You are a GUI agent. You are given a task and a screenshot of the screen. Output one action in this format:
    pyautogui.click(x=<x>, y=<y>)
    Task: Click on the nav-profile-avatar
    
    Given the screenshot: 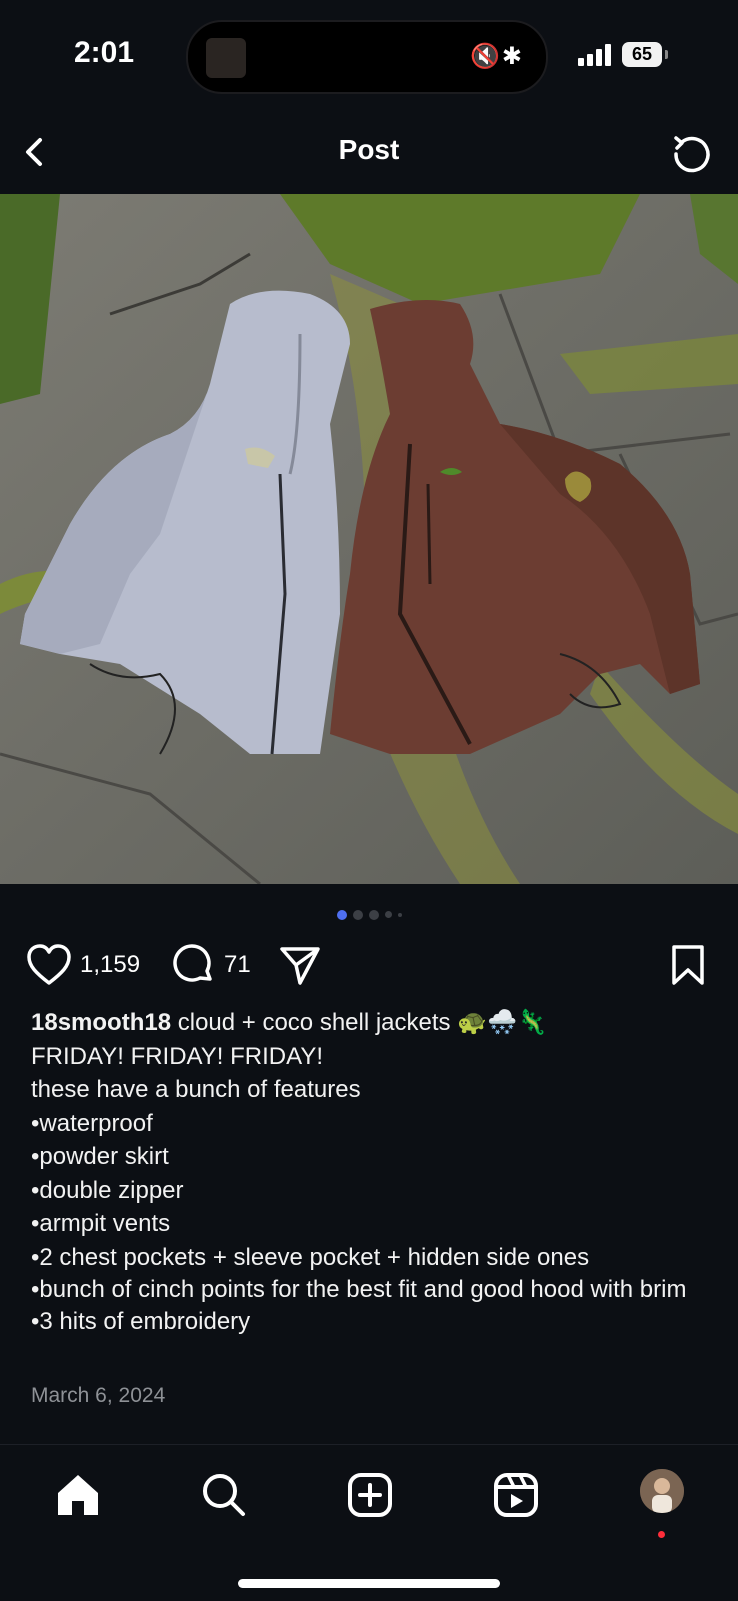 What is the action you would take?
    pyautogui.click(x=662, y=1491)
    